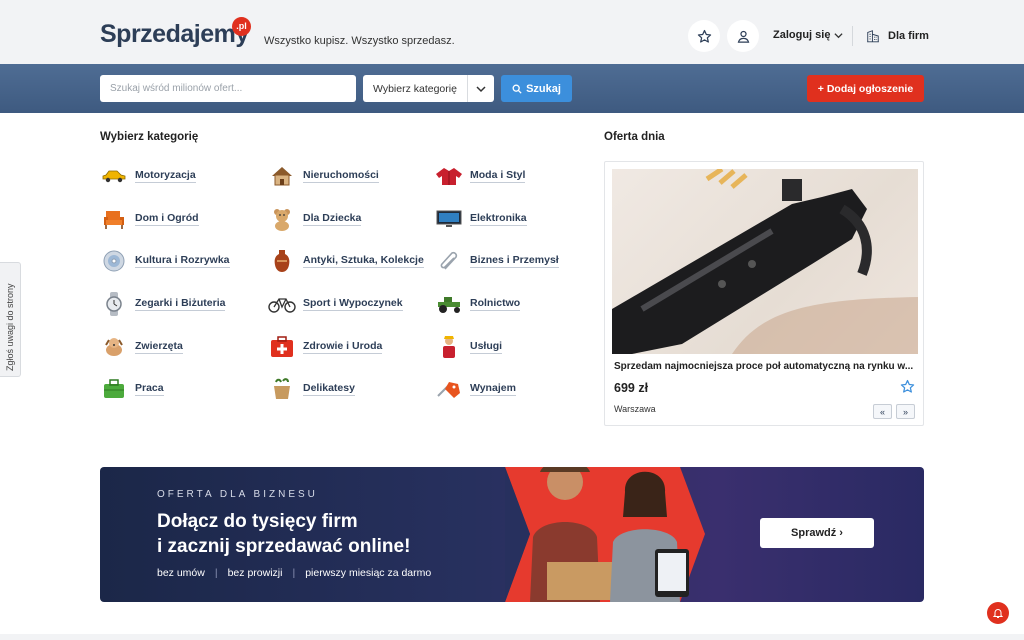 The width and height of the screenshot is (1024, 640). I want to click on briefcase-icon, so click(114, 389).